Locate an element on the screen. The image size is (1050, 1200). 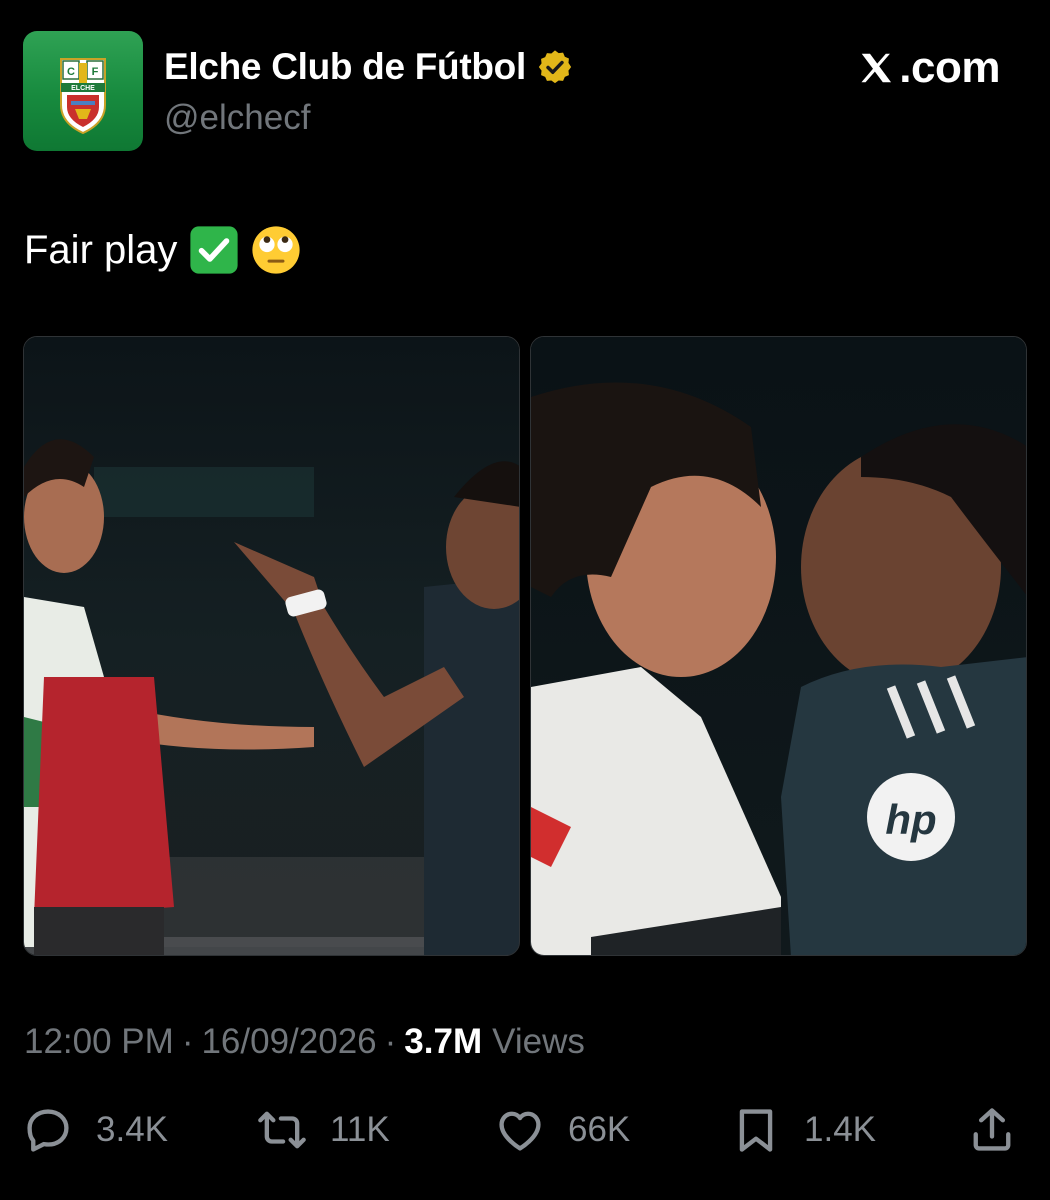
elche-crest-icon: C F ELCHE is located at coordinates (83, 96).